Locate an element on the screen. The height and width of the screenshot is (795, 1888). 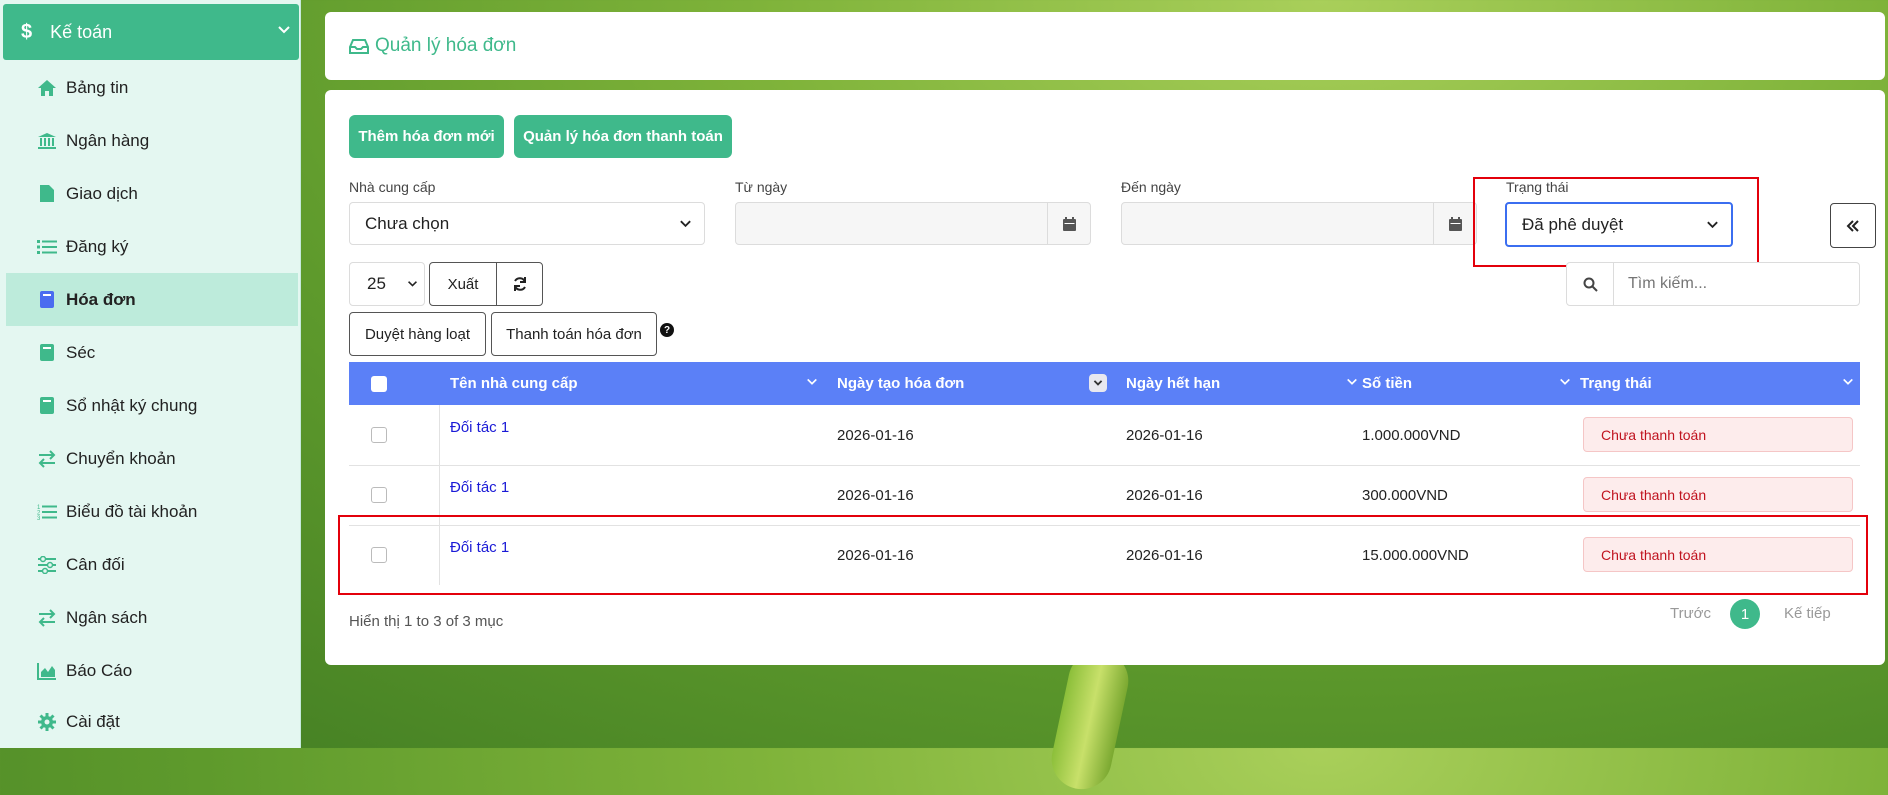
select-all-checkbox is located at coordinates (379, 383).